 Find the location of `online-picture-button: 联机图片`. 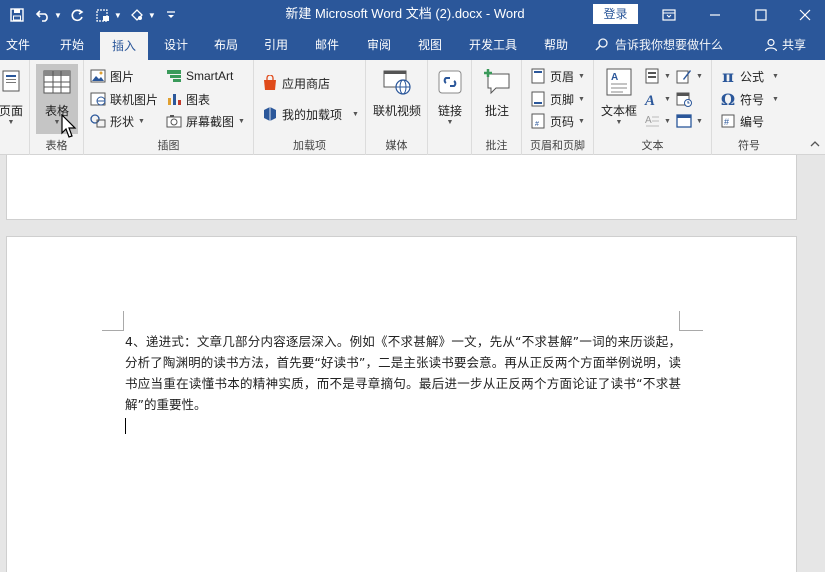

online-picture-button: 联机图片 is located at coordinates (124, 99).